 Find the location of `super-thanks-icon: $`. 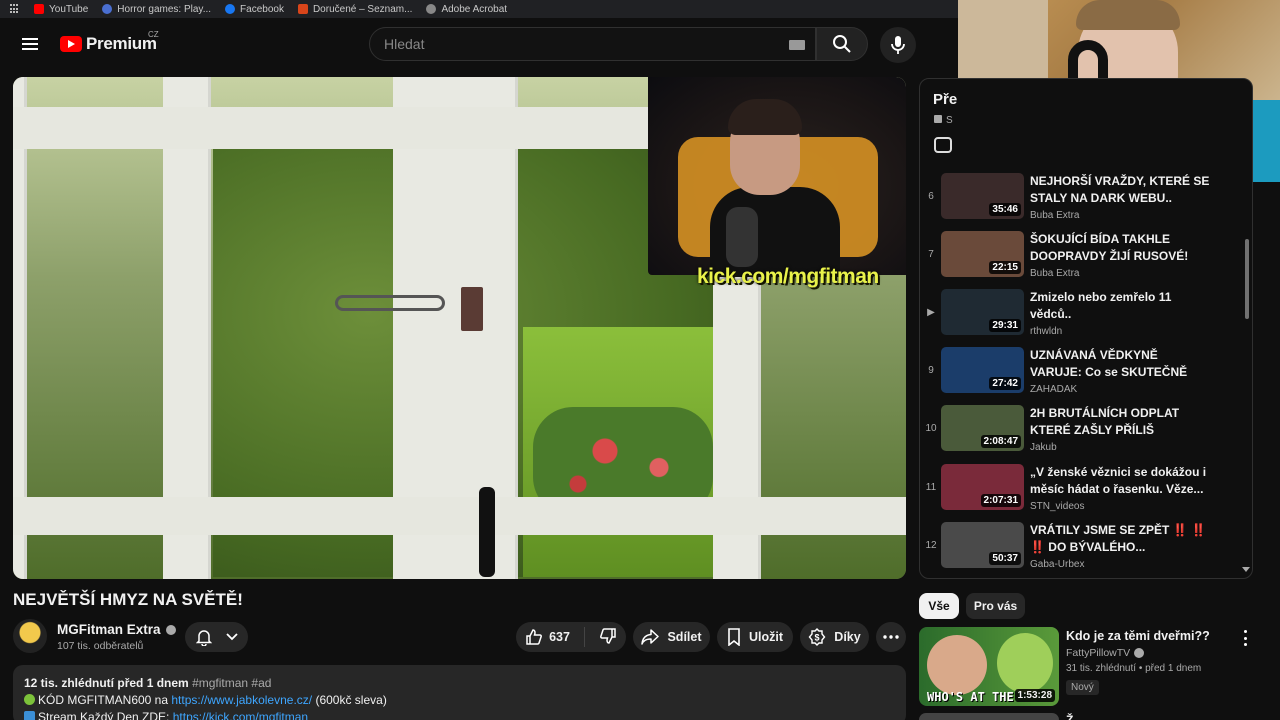

super-thanks-icon: $ is located at coordinates (817, 637).